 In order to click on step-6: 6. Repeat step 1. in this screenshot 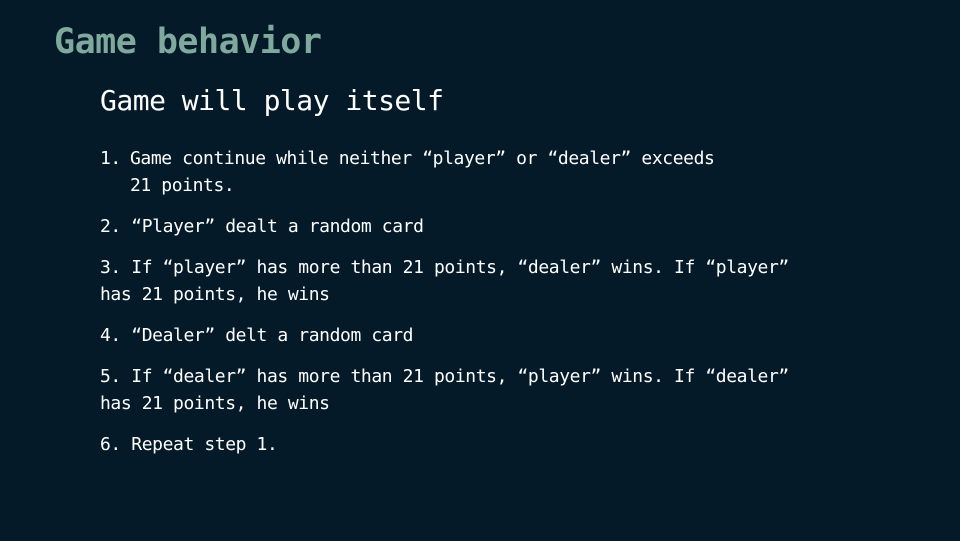, I will do `click(189, 444)`.